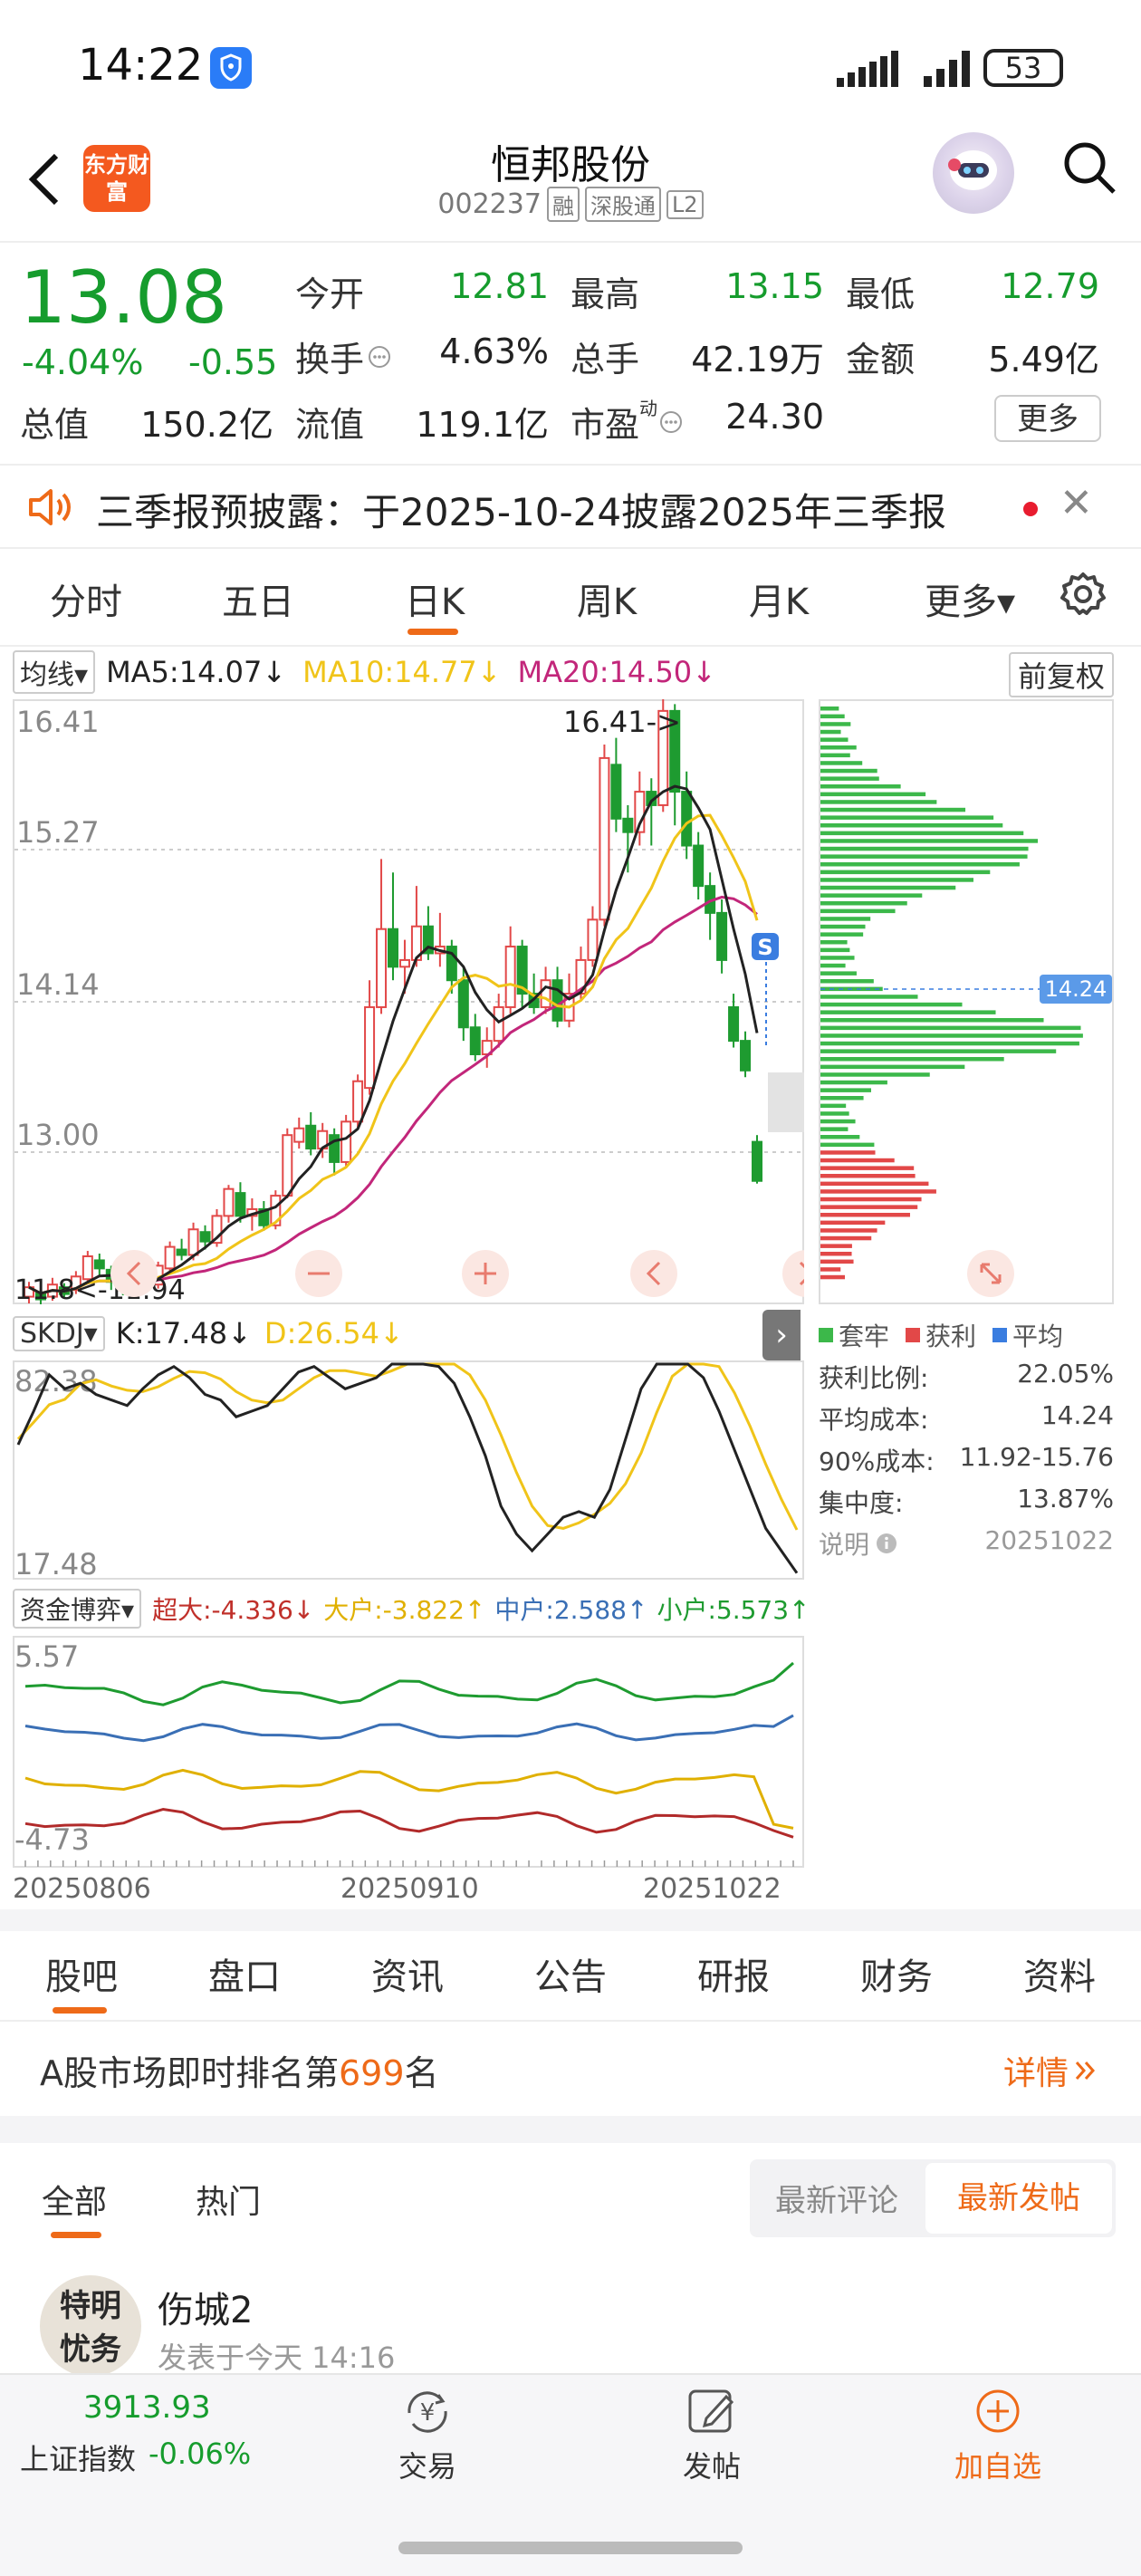 This screenshot has height=2576, width=1141. I want to click on fund-large: 大户:-3.822↑, so click(404, 1610).